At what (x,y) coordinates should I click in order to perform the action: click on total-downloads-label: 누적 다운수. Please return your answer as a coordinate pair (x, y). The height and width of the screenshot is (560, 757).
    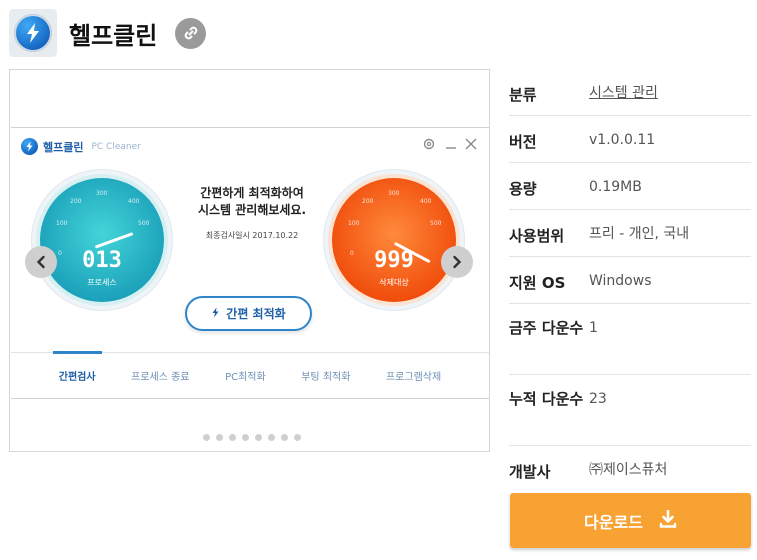
    Looking at the image, I should click on (546, 399).